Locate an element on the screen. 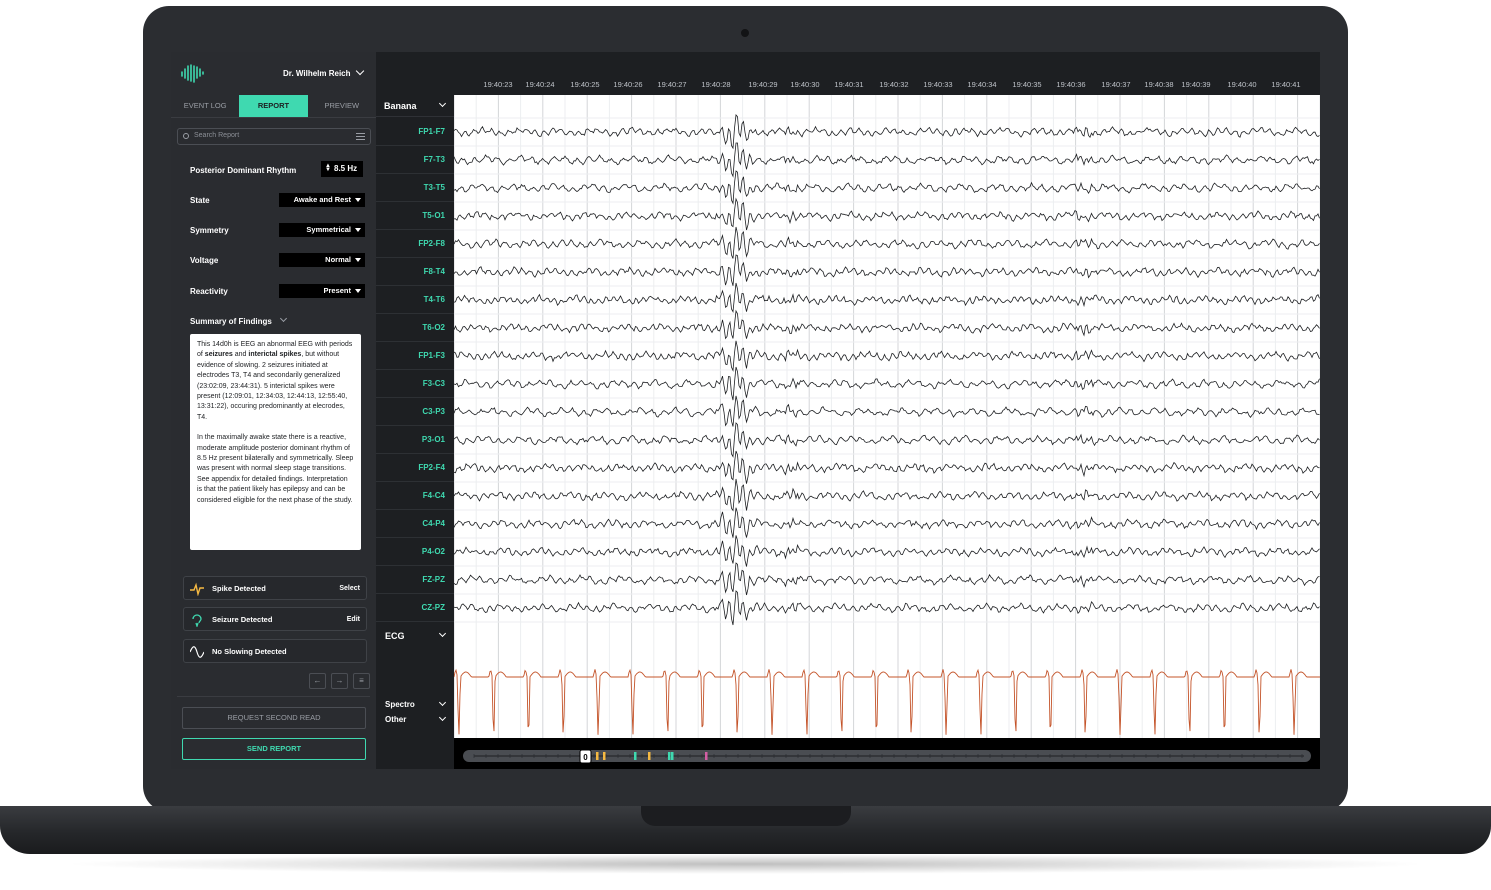 The width and height of the screenshot is (1491, 890). user-name: Dr. Wilhelm Reich is located at coordinates (317, 73).